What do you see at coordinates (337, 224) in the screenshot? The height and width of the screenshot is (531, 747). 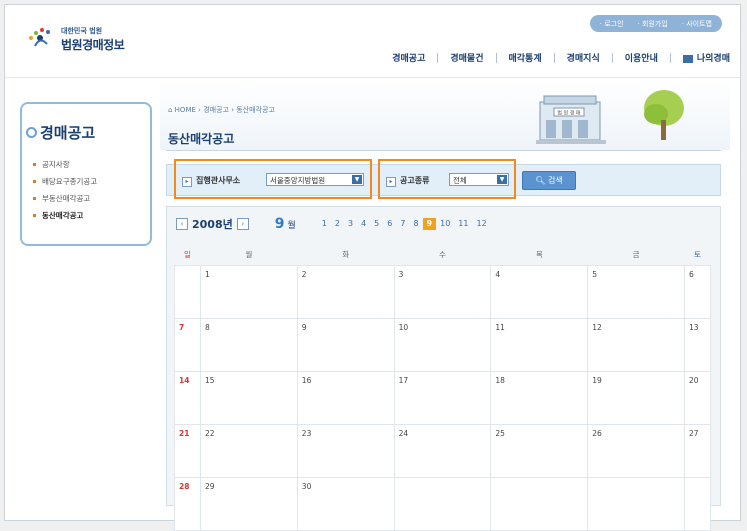 I see `month-link: 2` at bounding box center [337, 224].